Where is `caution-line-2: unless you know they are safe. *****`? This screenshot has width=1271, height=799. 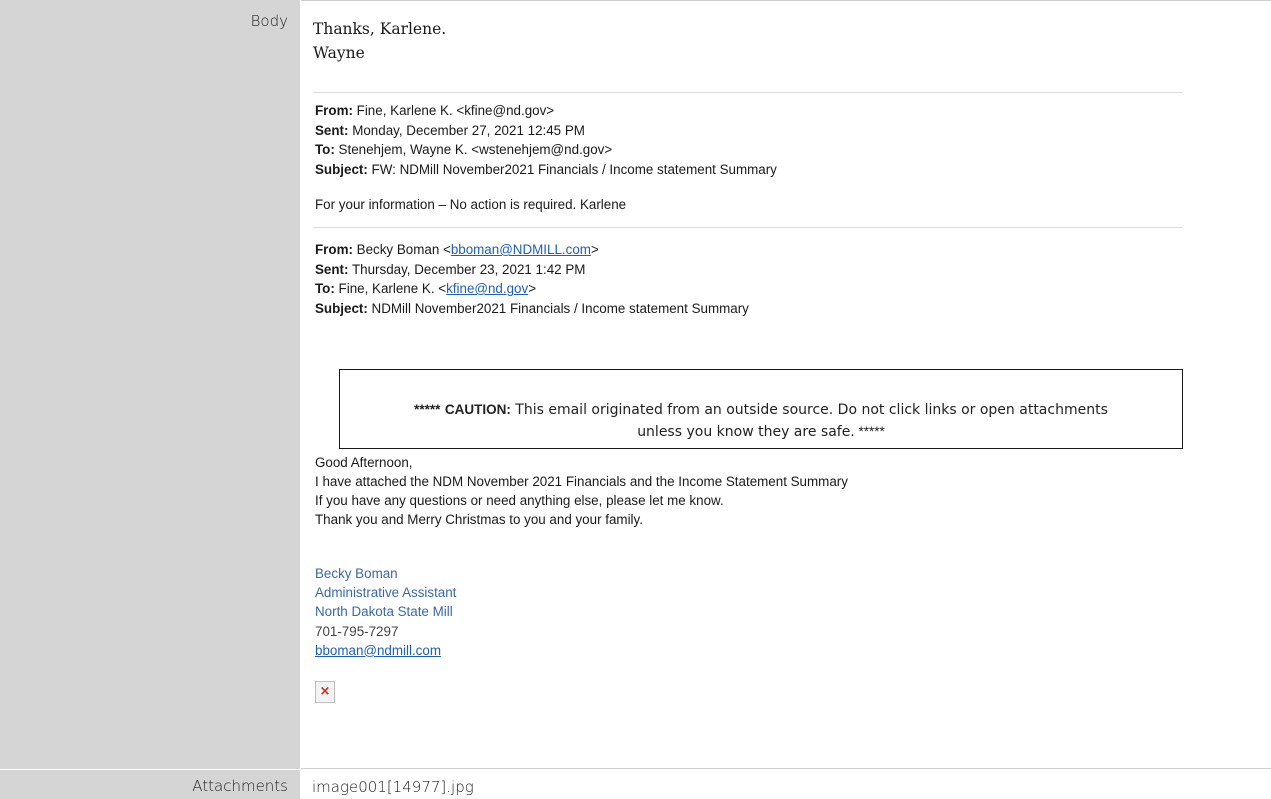 caution-line-2: unless you know they are safe. ***** is located at coordinates (761, 432).